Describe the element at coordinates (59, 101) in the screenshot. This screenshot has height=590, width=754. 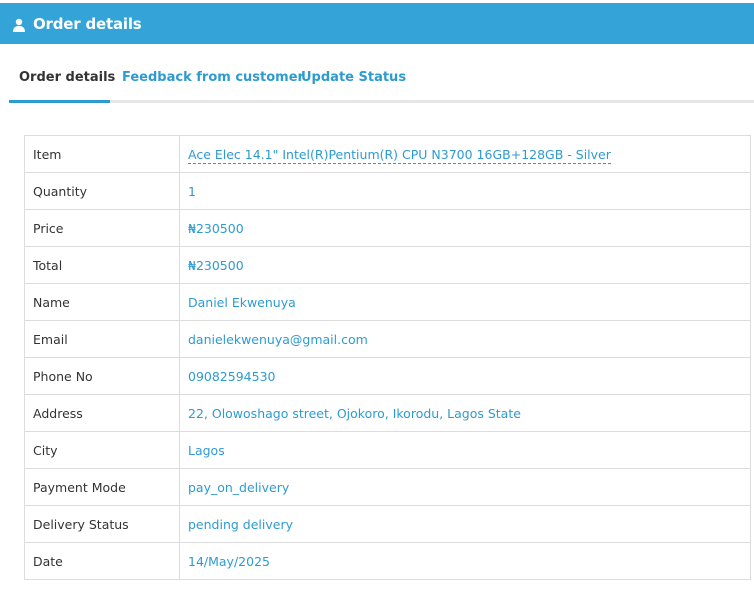
I see `active-tab-indicator` at that location.